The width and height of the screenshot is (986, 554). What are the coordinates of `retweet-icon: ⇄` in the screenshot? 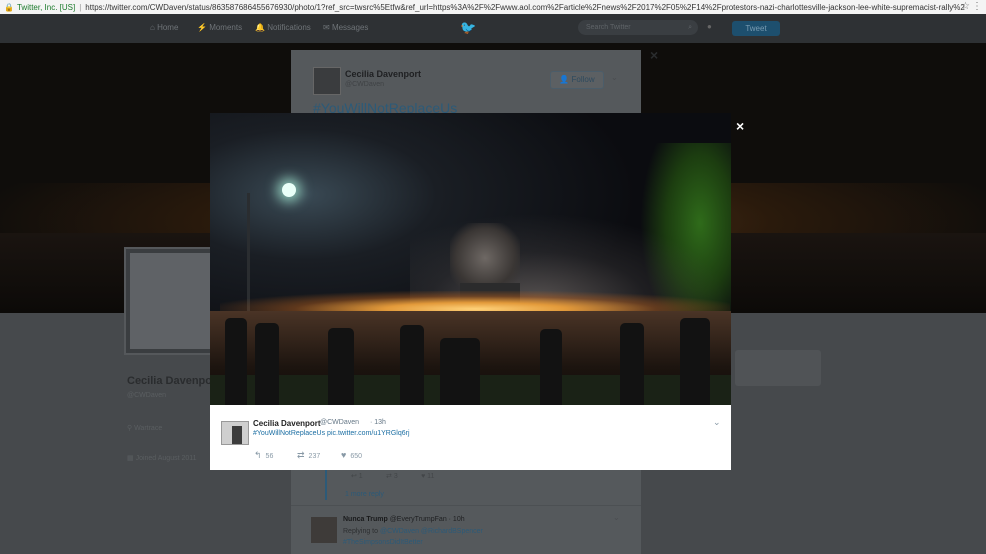 It's located at (301, 455).